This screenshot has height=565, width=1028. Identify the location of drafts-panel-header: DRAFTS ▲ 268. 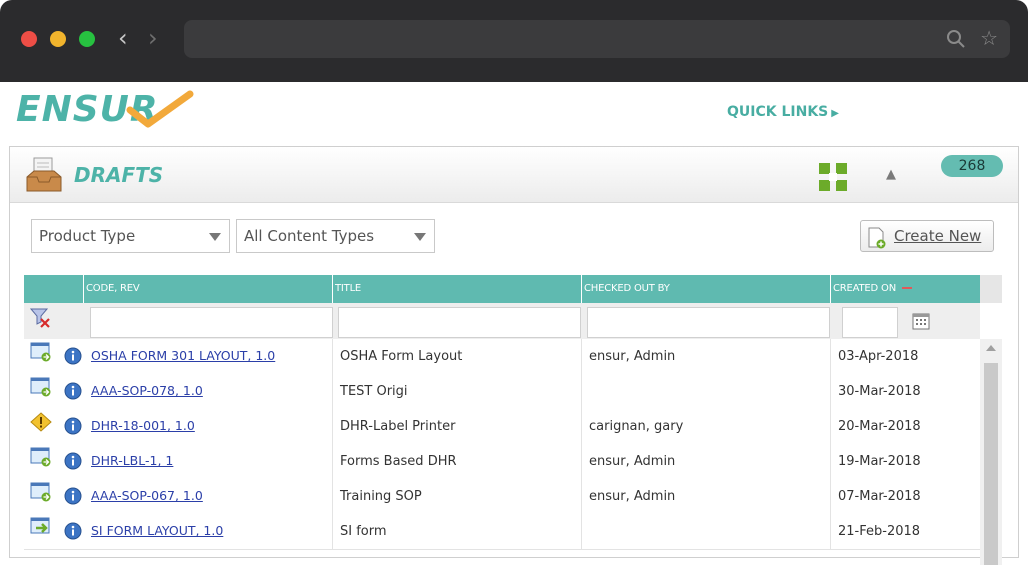
(514, 175).